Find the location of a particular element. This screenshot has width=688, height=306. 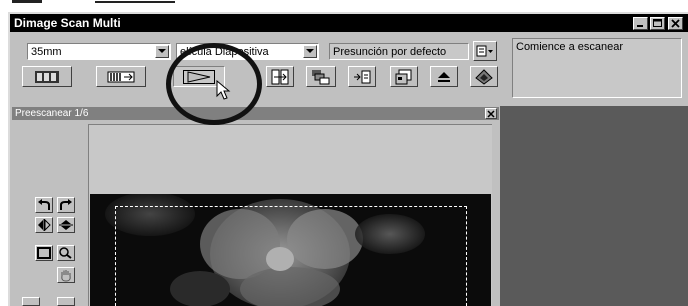

image-correction-icon is located at coordinates (280, 76).